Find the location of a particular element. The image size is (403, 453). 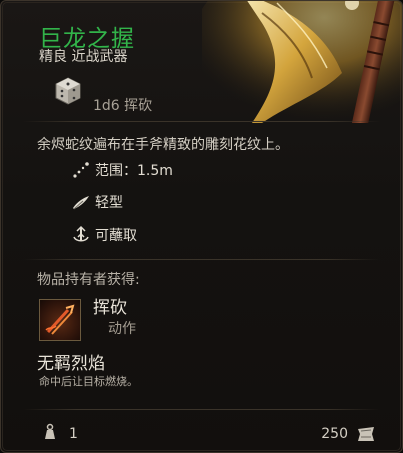

handaxe-art is located at coordinates (302, 62).